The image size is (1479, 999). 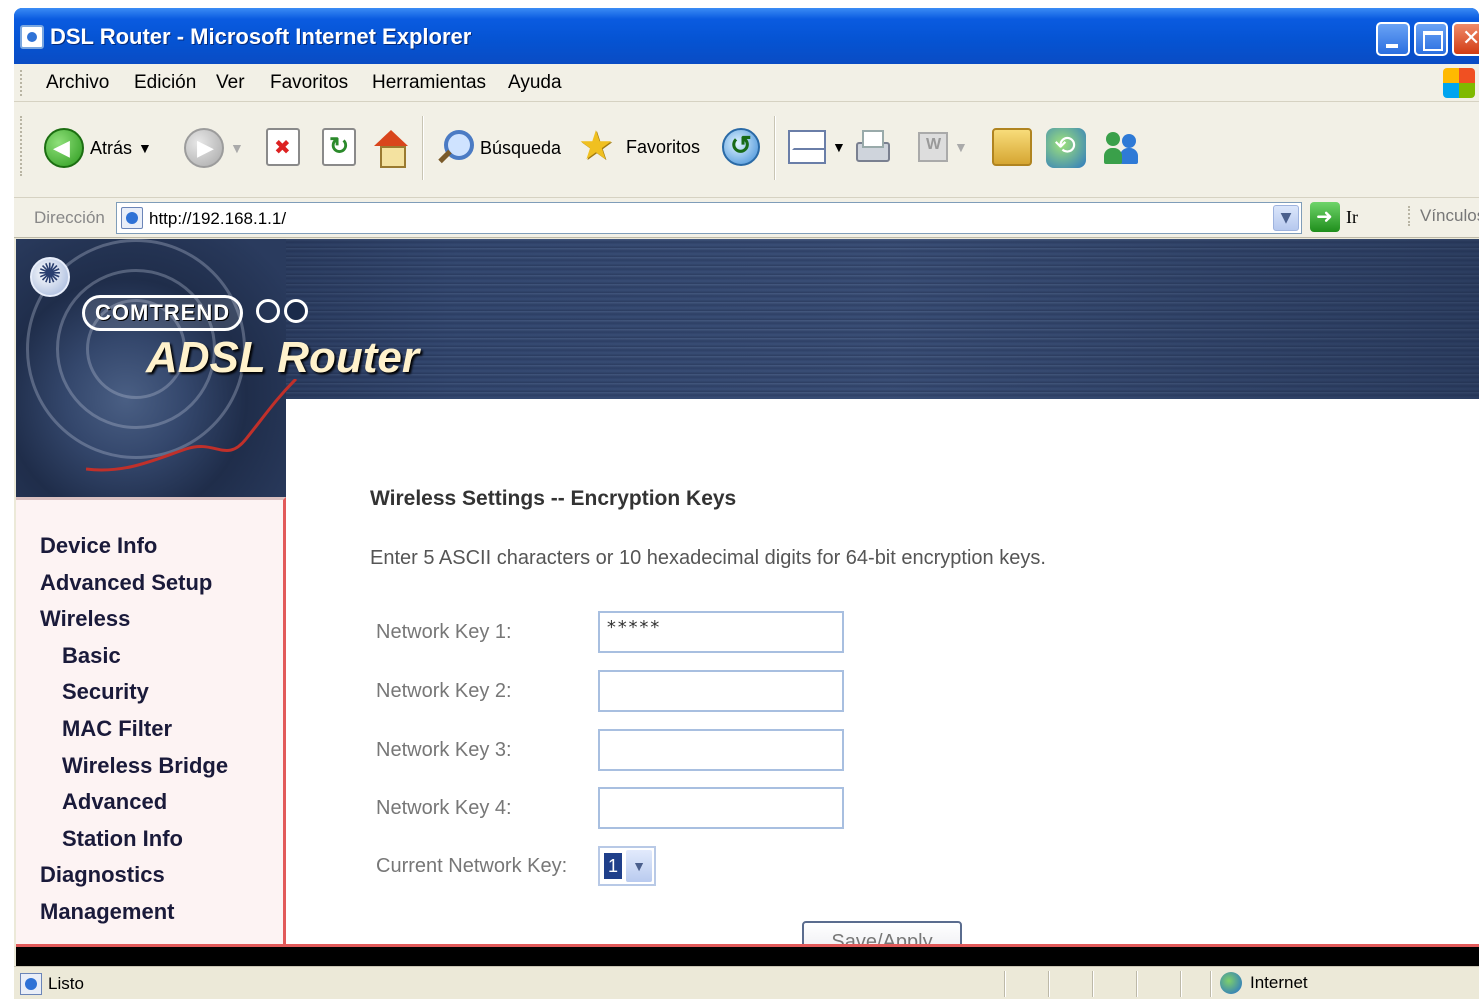 I want to click on globe-icon, so click(x=1231, y=983).